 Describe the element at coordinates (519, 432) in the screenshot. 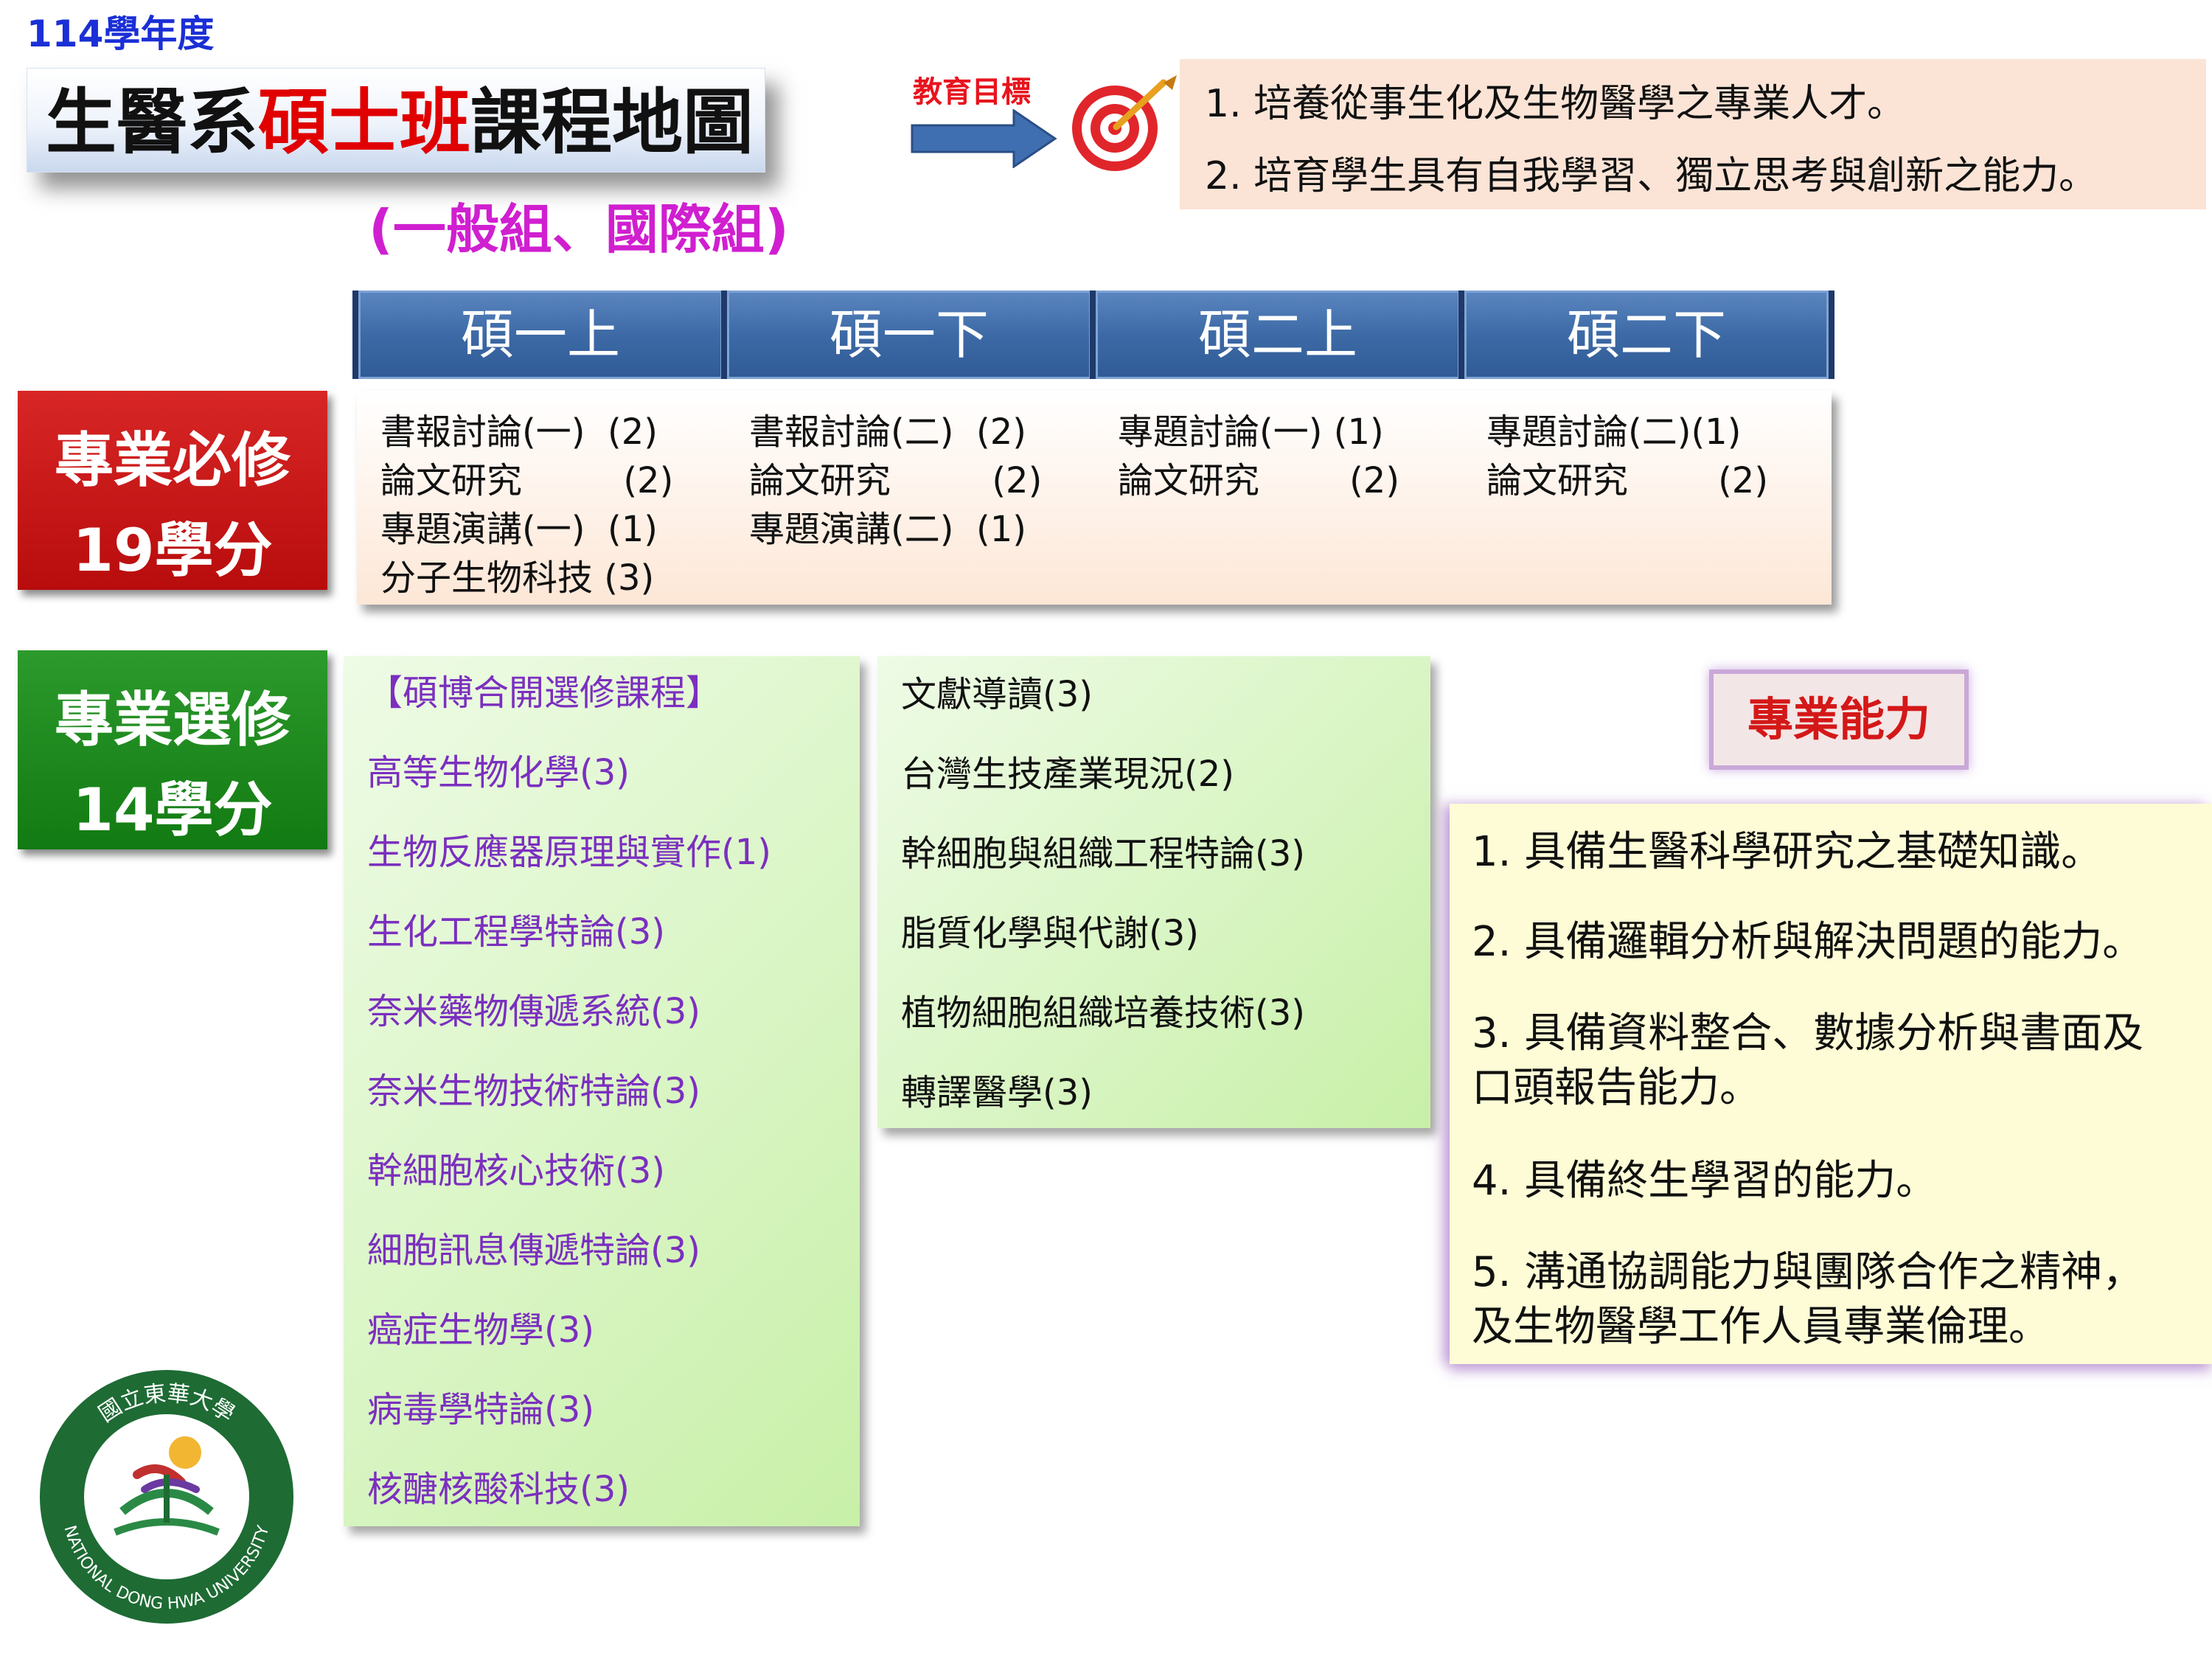

I see `course-item: 書報討論(一) (2)` at that location.